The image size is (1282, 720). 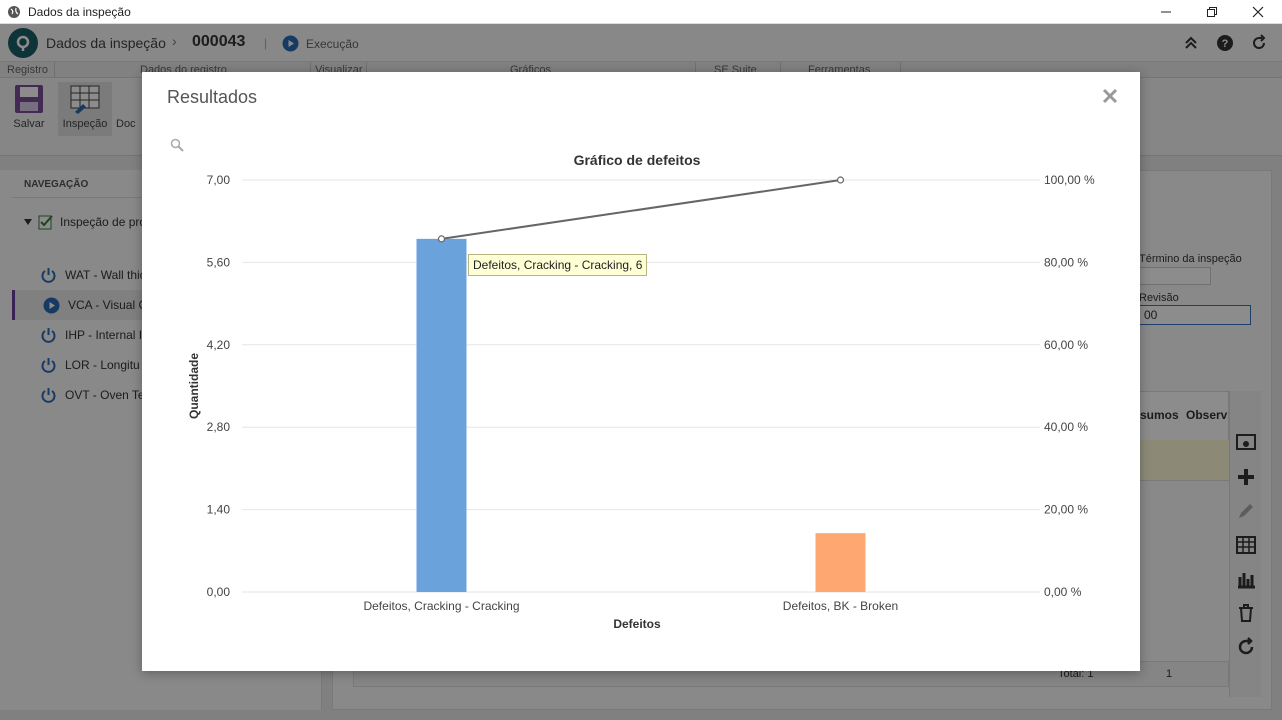 What do you see at coordinates (1066, 427) in the screenshot?
I see `y2-tick-label: 40,00 %` at bounding box center [1066, 427].